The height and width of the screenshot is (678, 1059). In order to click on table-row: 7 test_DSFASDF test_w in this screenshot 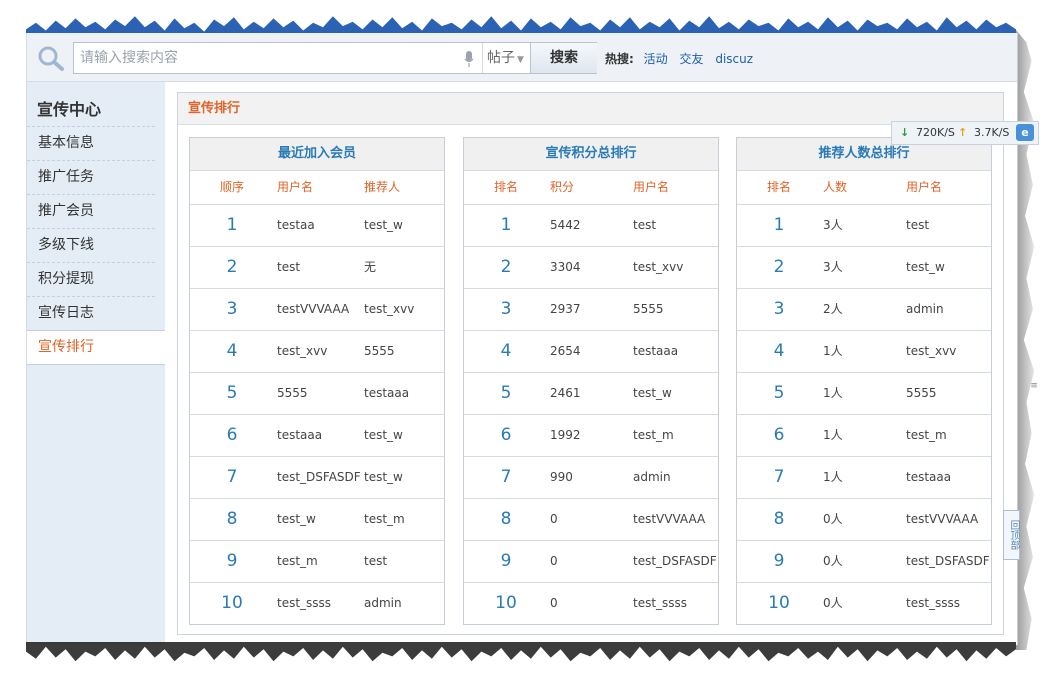, I will do `click(317, 478)`.